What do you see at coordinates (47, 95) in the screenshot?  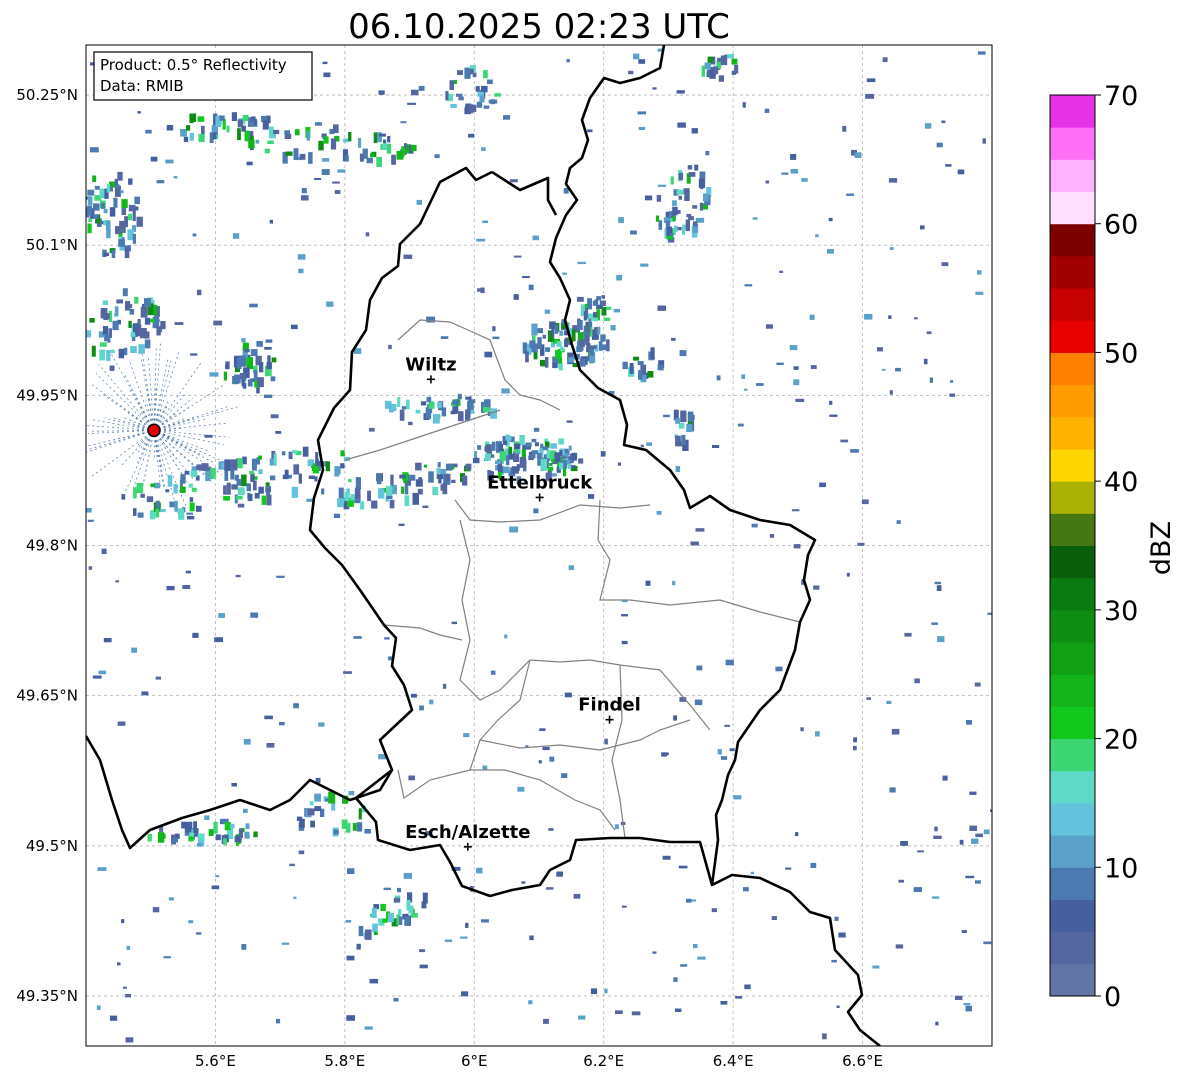 I see `lat-tick-label: 50.25°N` at bounding box center [47, 95].